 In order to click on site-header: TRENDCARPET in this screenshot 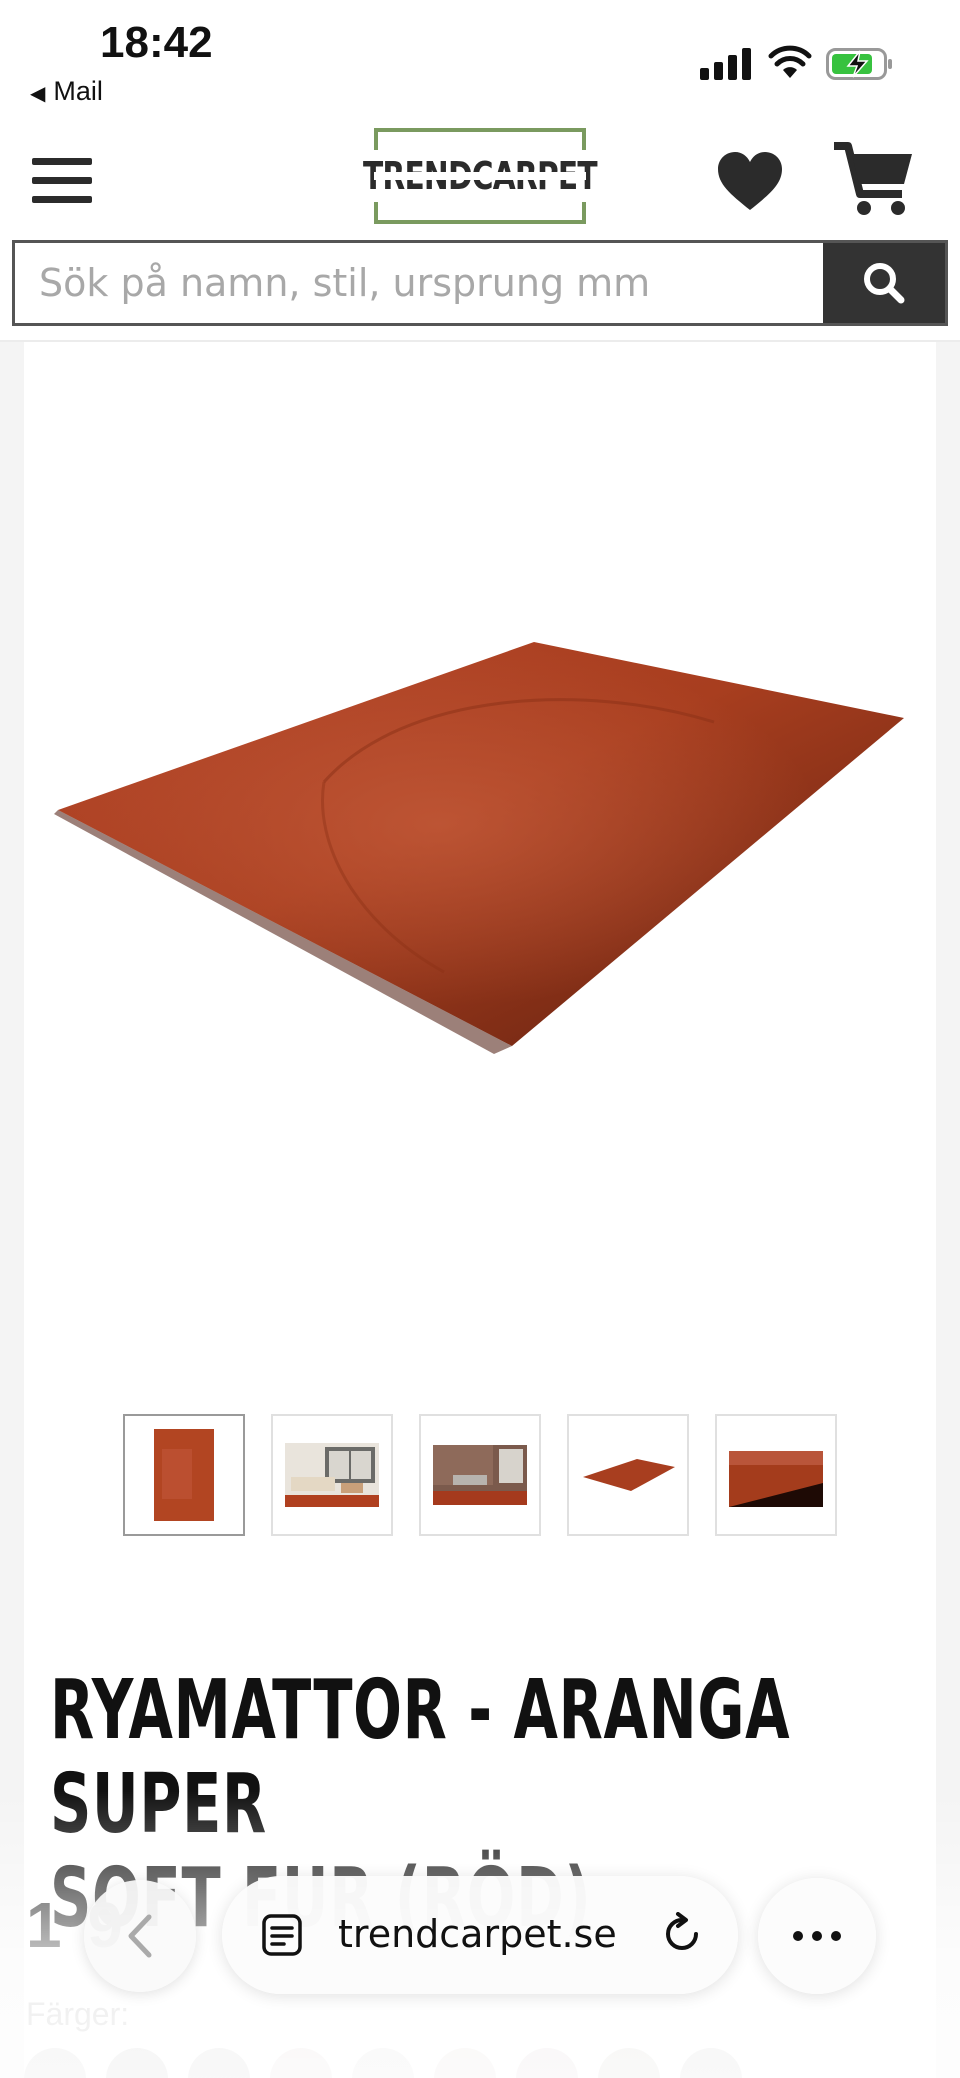, I will do `click(480, 179)`.